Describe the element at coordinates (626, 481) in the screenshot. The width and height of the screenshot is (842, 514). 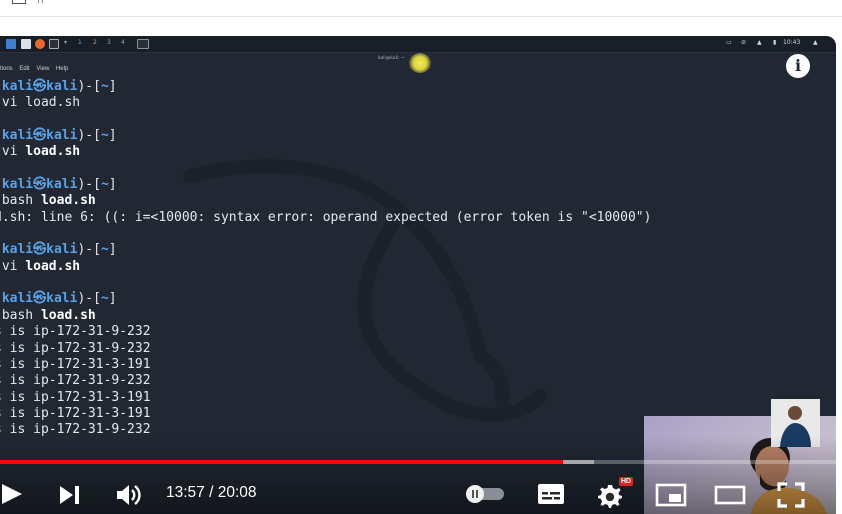
I see `hd-badge: HD` at that location.